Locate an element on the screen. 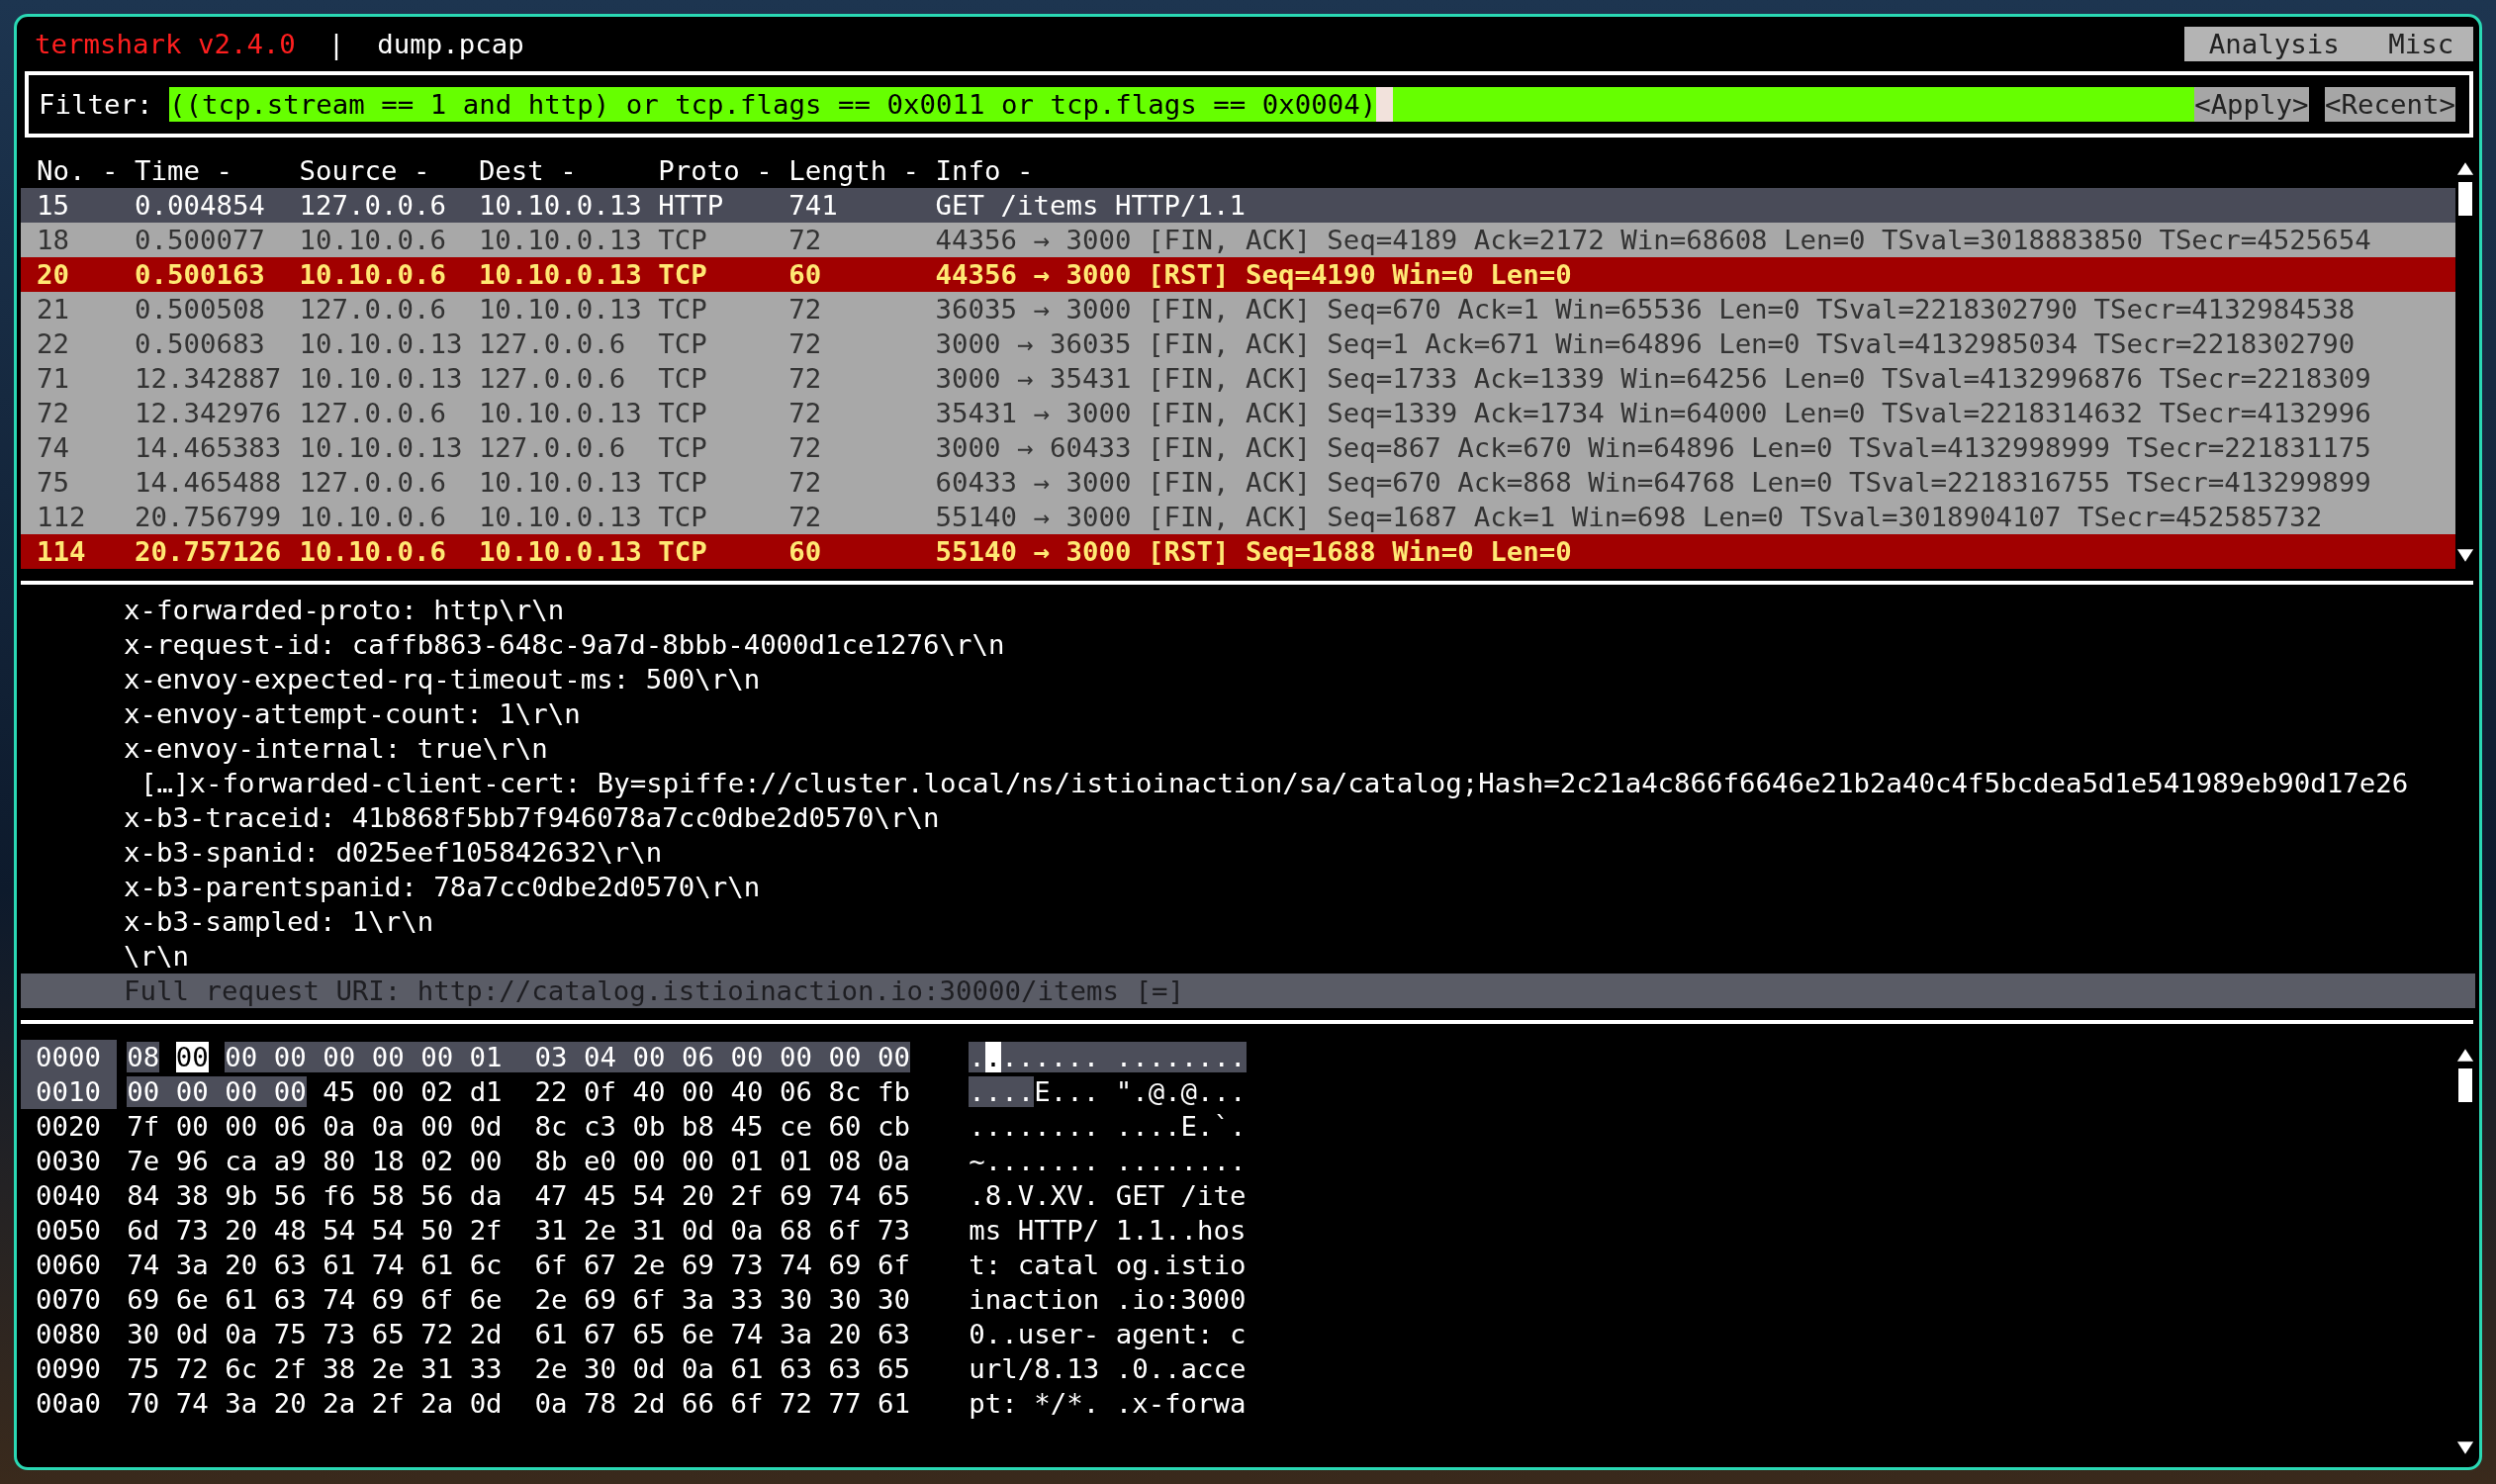 The height and width of the screenshot is (1484, 2496). table-cell-text: 20.756799 is located at coordinates (208, 517).